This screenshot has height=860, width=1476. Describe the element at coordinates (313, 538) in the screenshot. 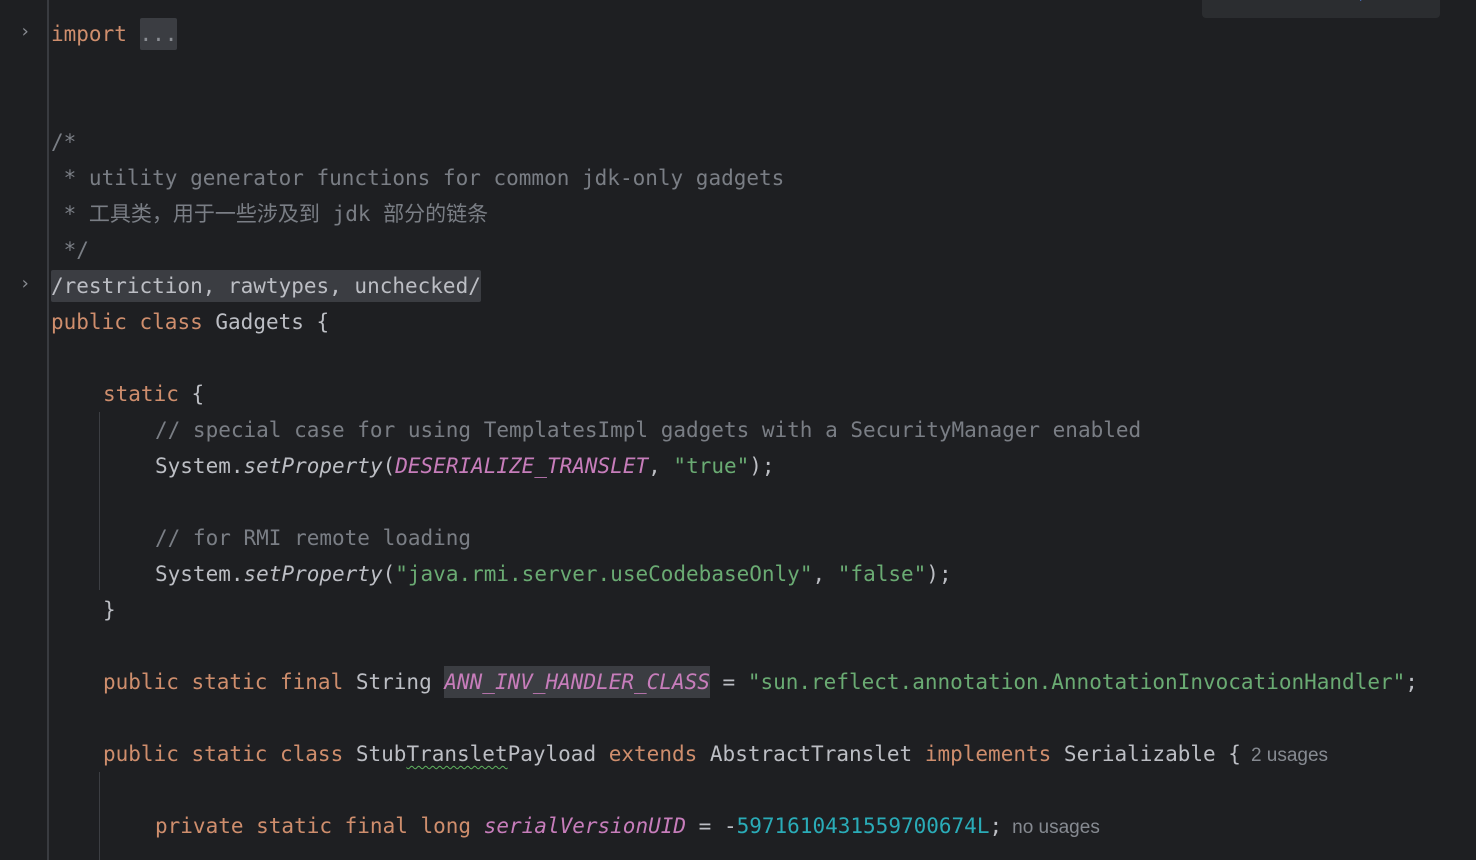

I see `comment-line: // for RMI remote loading` at that location.